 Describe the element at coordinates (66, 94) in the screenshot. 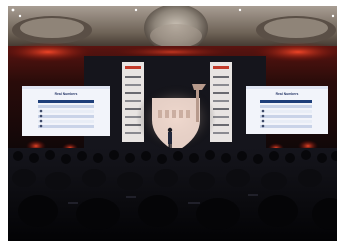

I see `left-screen-title: Real Numbers` at that location.